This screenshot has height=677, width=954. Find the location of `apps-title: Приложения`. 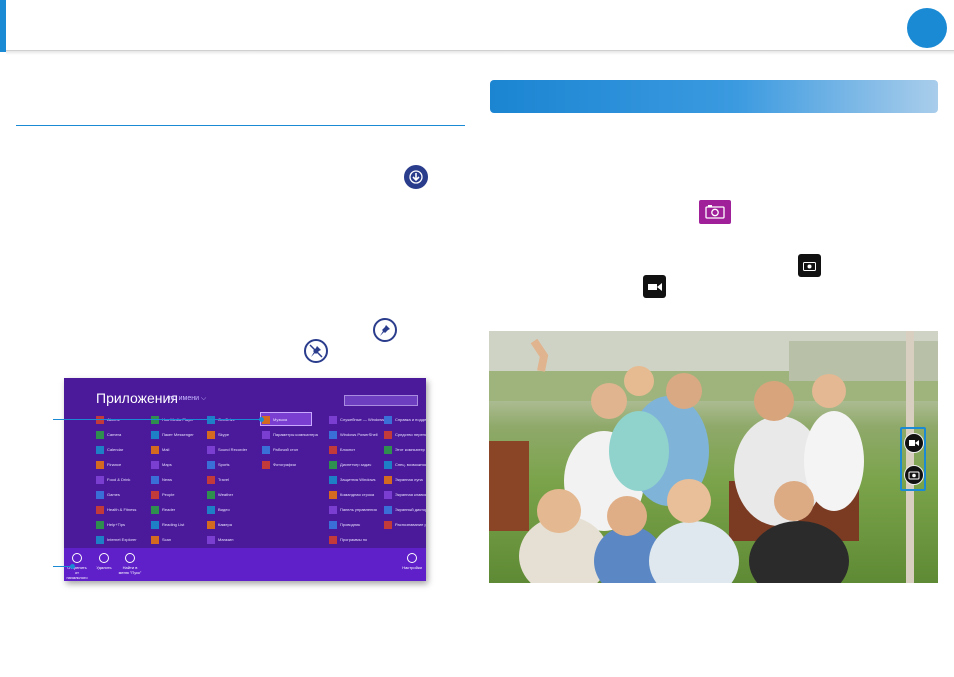

apps-title: Приложения is located at coordinates (137, 398).